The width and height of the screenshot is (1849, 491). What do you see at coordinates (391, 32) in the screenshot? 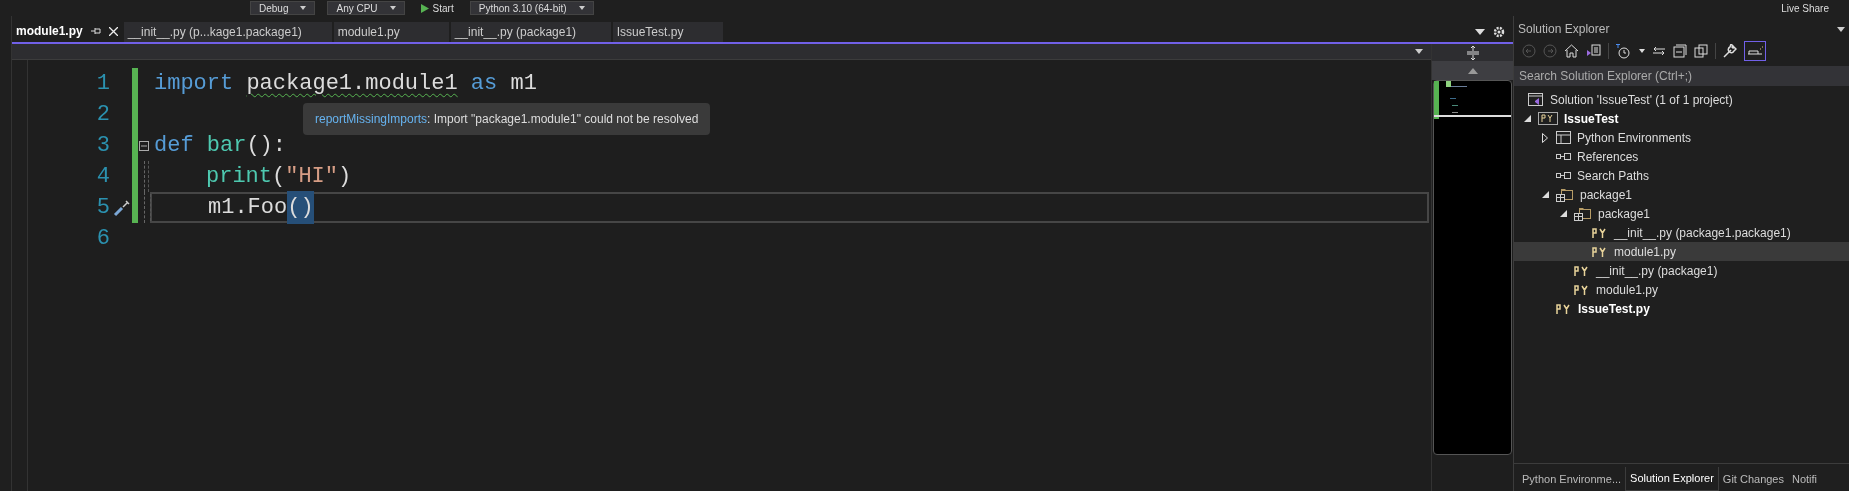
I see `editor-tab: module1.py` at bounding box center [391, 32].